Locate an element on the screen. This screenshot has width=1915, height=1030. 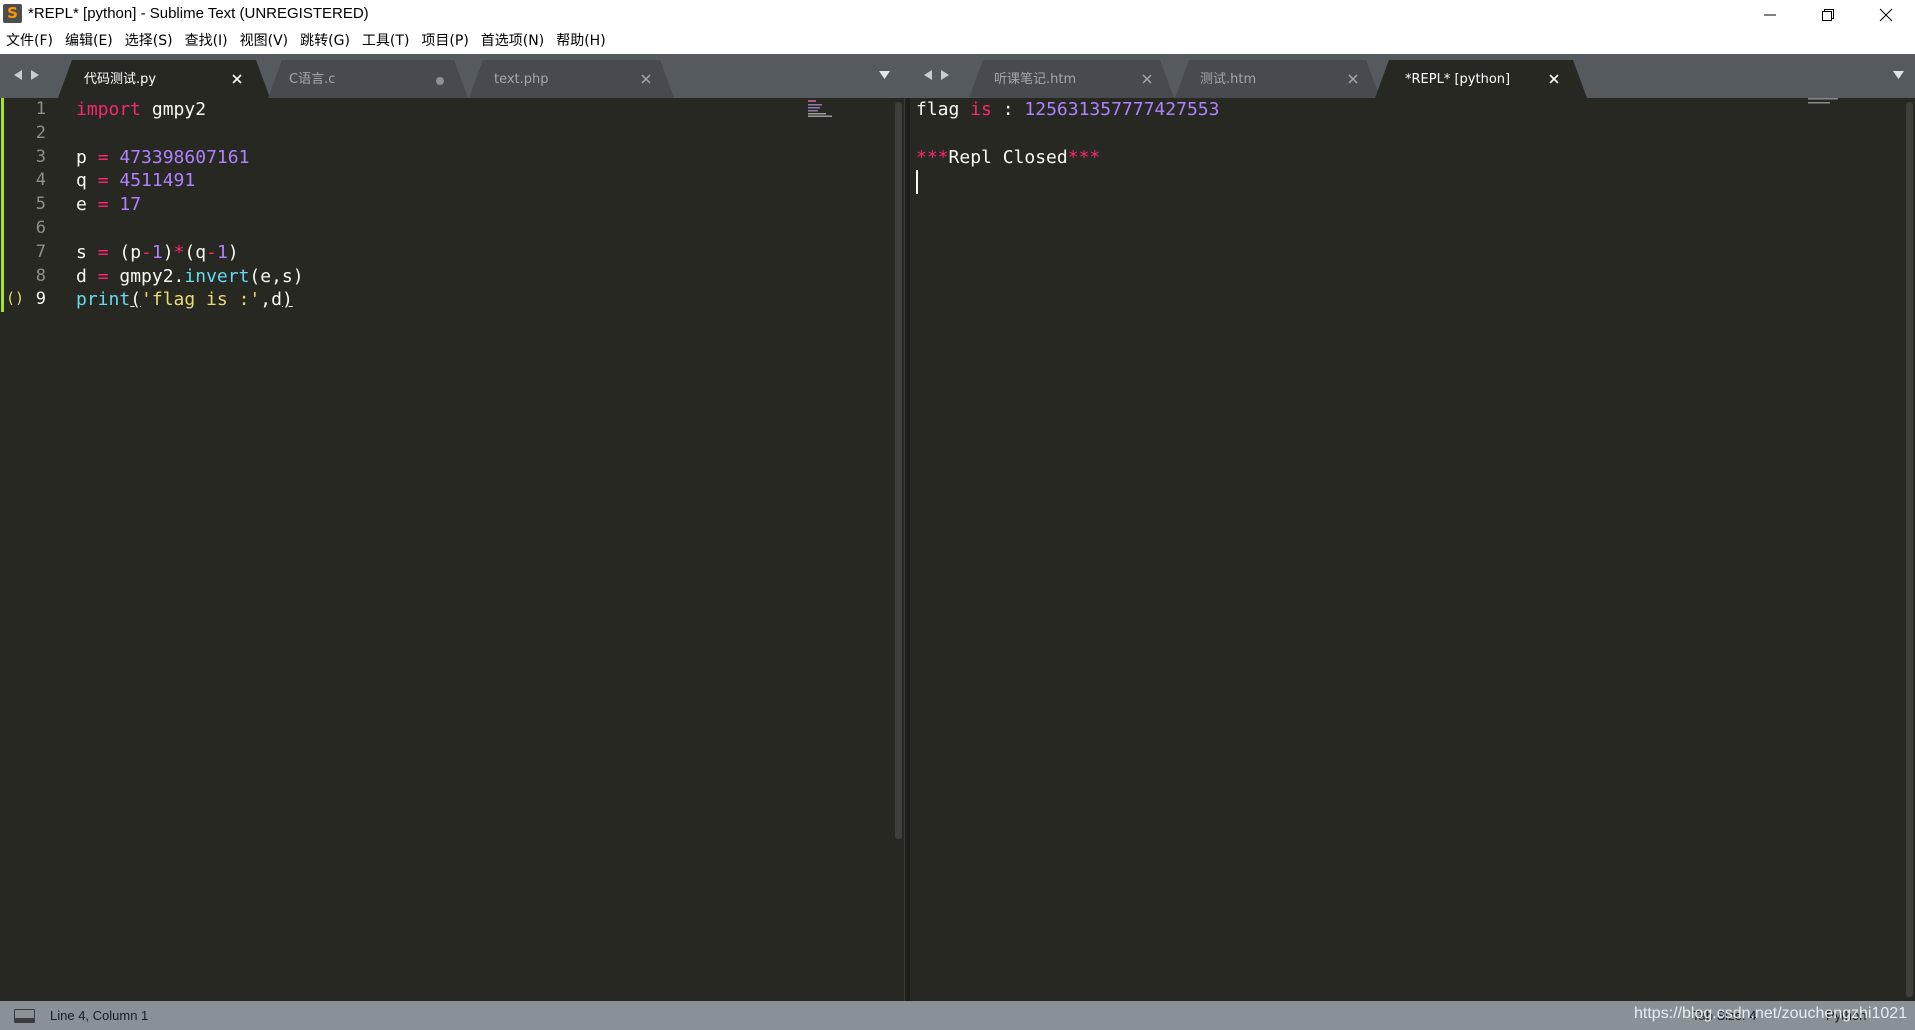
code-text: p is located at coordinates (87, 157).